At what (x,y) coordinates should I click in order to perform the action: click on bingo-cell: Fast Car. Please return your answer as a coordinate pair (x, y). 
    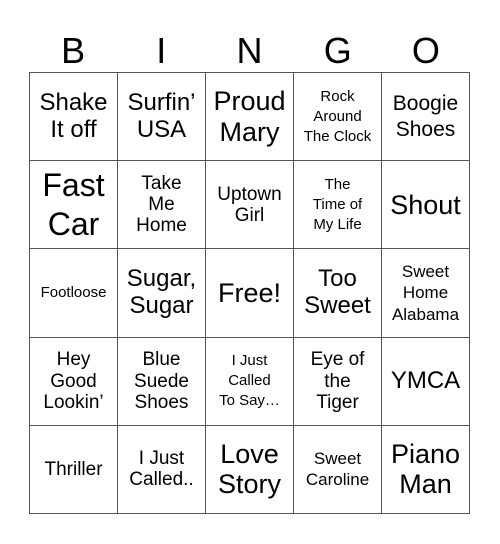
    Looking at the image, I should click on (74, 205).